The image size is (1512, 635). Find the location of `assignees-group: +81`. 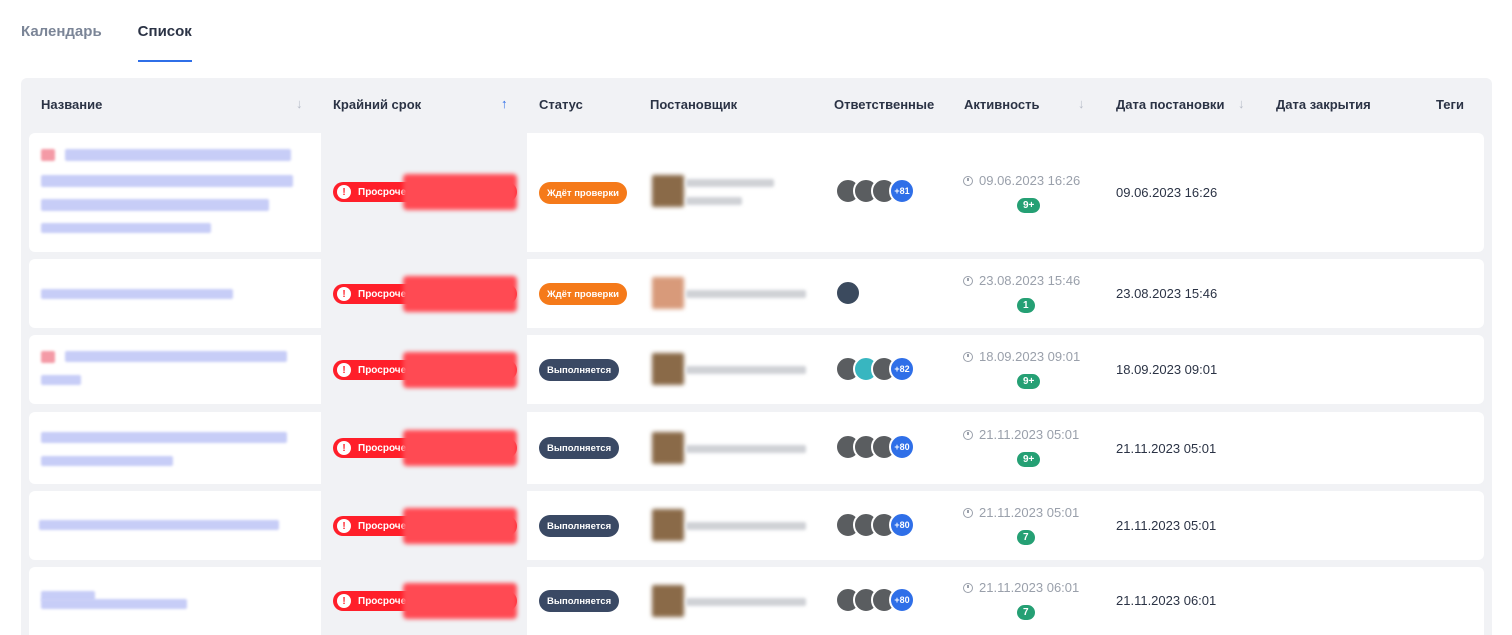

assignees-group: +81 is located at coordinates (875, 191).